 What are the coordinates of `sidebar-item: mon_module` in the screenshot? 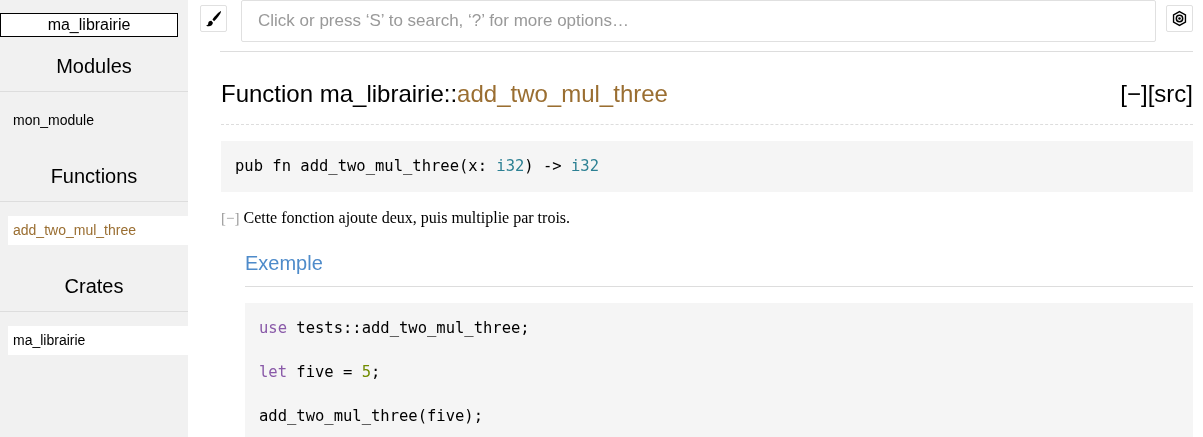 It's located at (98, 120).